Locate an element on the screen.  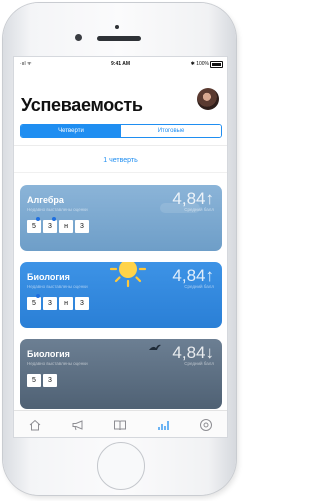
tab-diary is located at coordinates (120, 424).